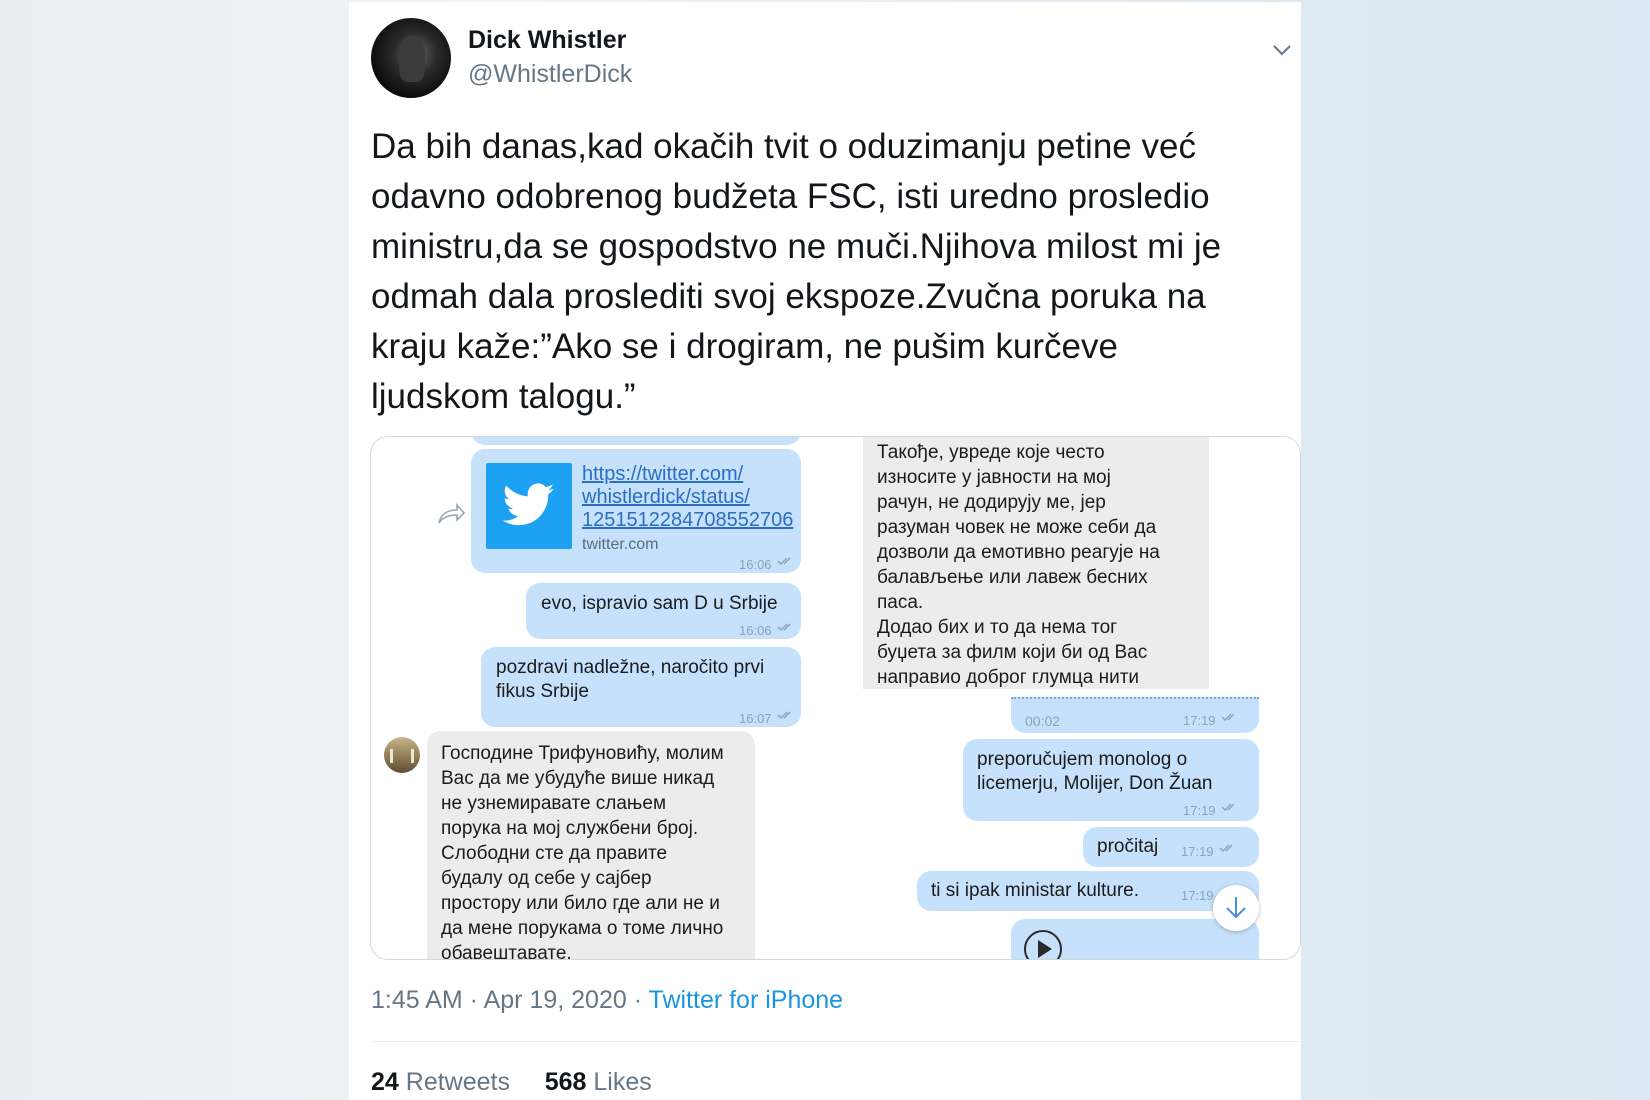  What do you see at coordinates (1128, 846) in the screenshot?
I see `message-text: pročitaj` at bounding box center [1128, 846].